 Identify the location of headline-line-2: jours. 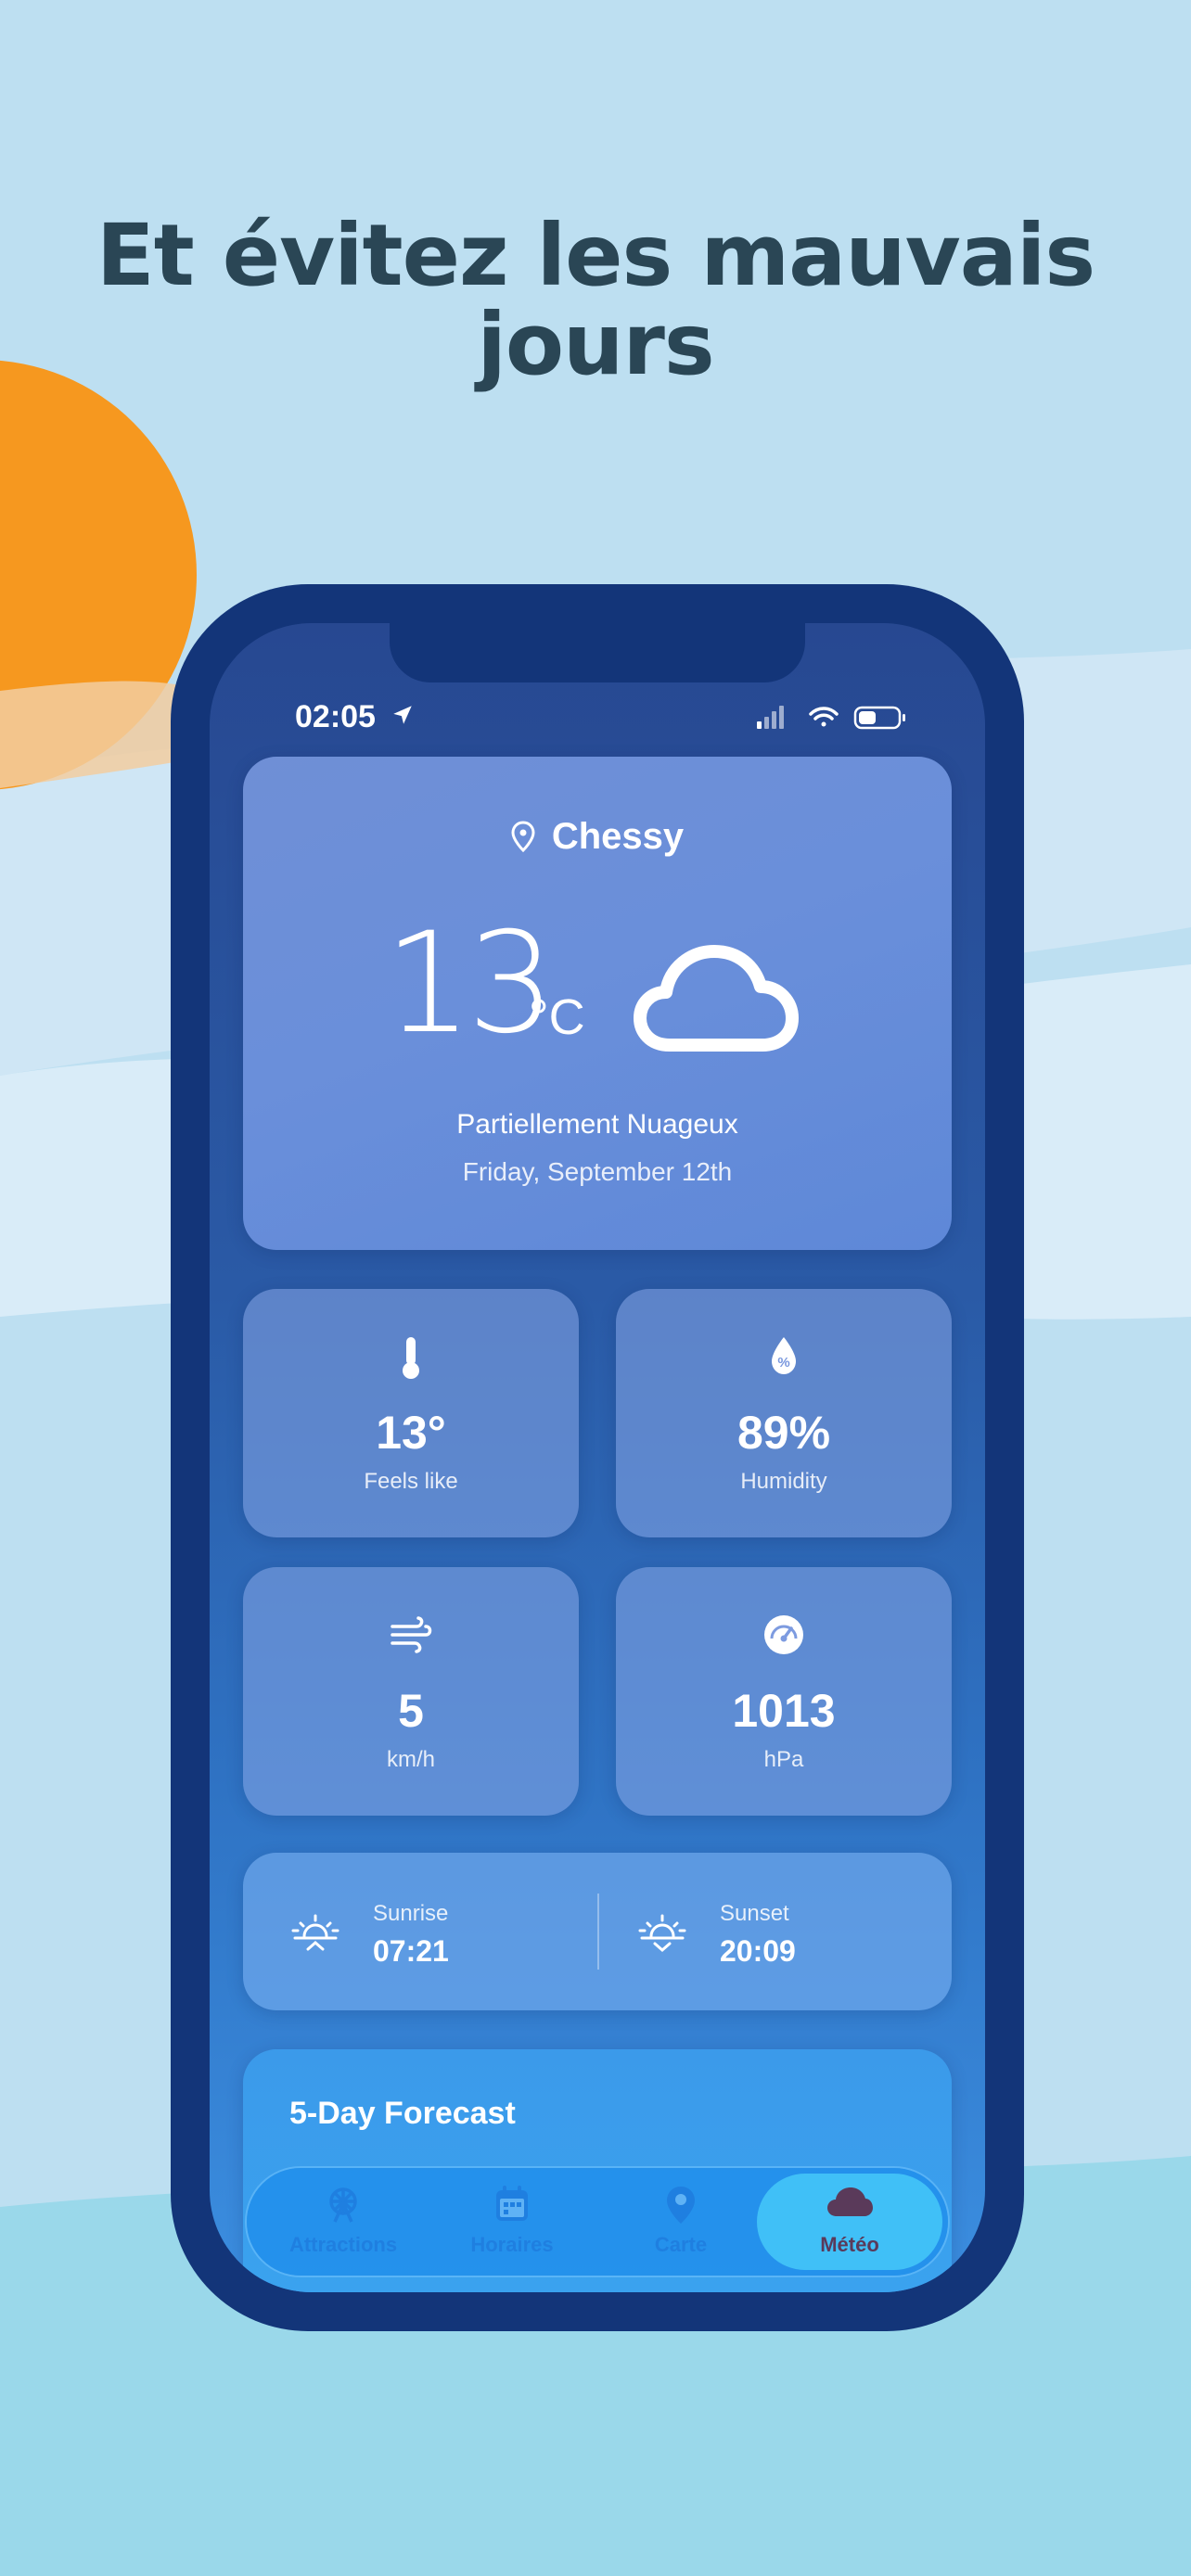
(595, 344).